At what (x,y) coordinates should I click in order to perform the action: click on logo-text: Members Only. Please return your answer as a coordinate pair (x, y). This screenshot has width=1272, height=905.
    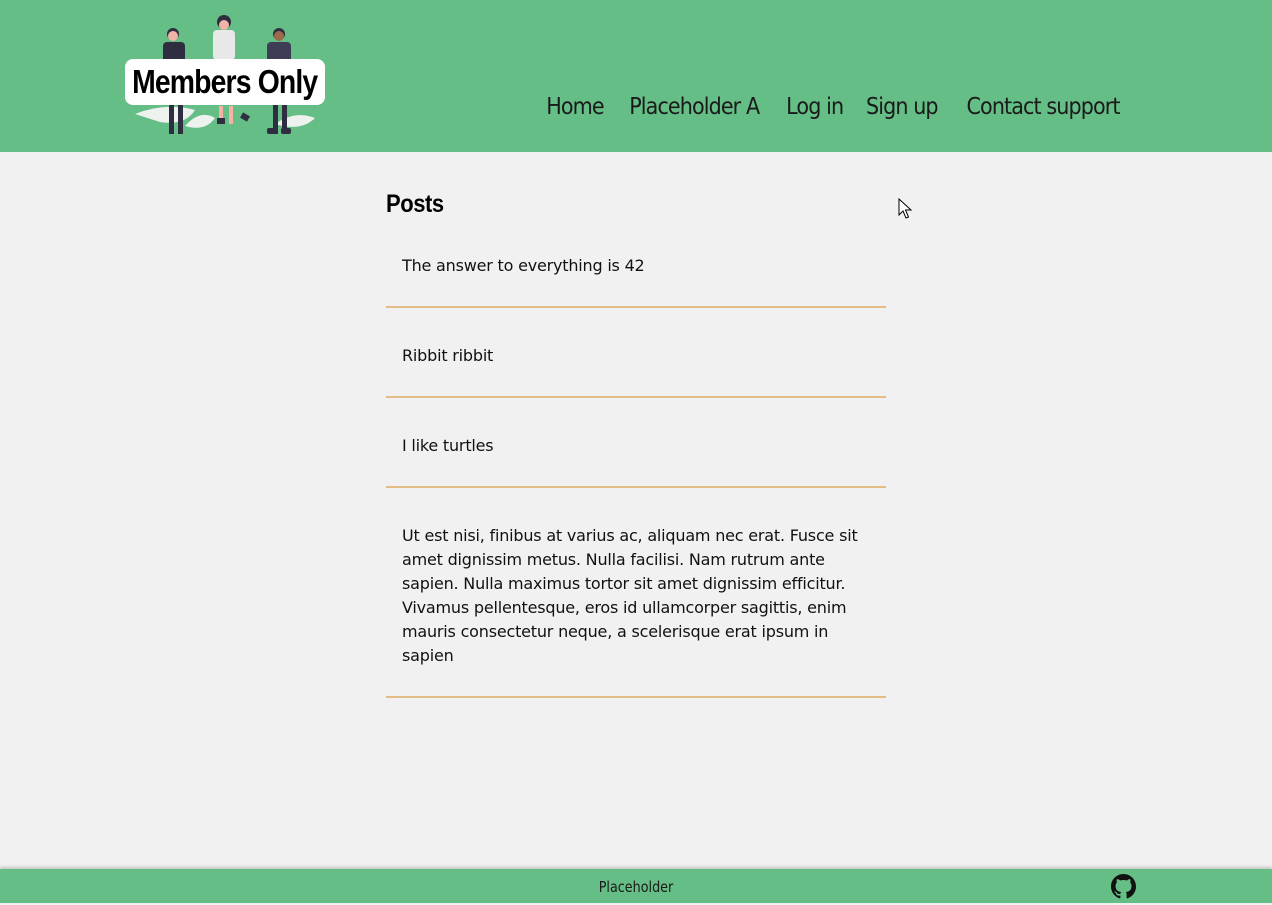
    Looking at the image, I should click on (225, 81).